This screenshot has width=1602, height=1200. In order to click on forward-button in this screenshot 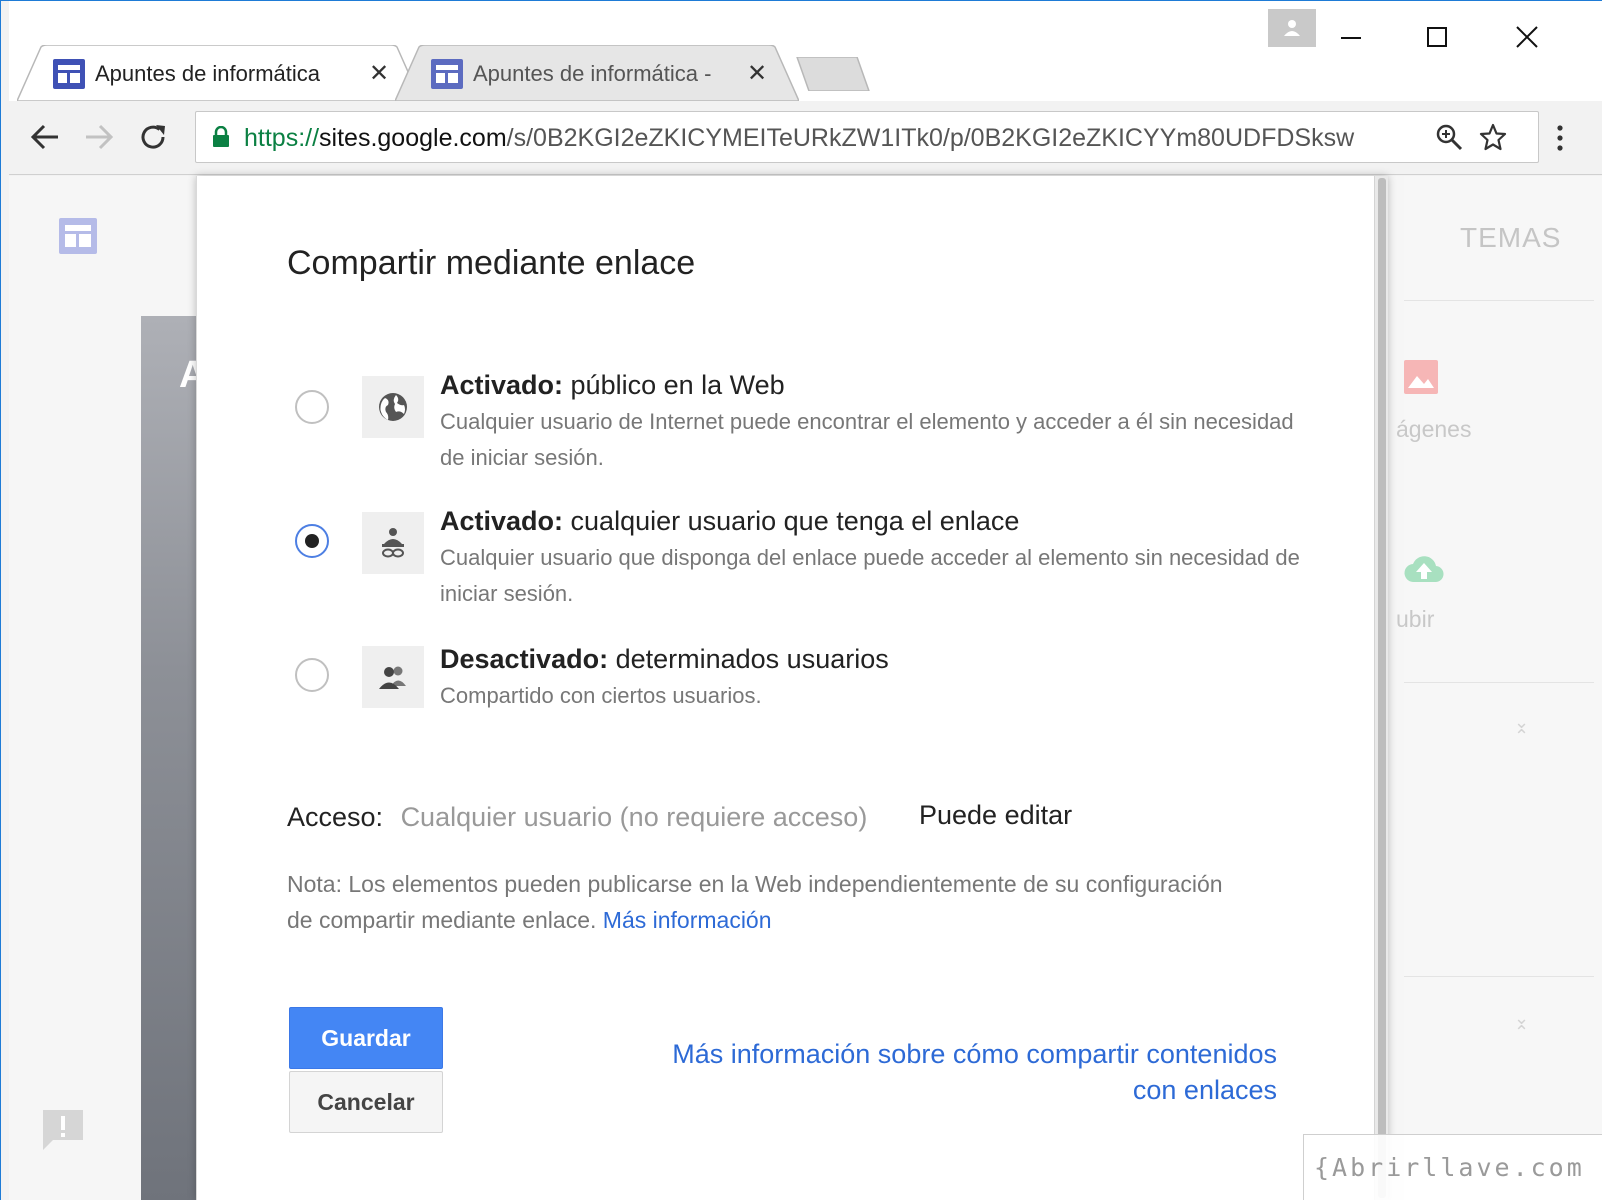, I will do `click(99, 137)`.